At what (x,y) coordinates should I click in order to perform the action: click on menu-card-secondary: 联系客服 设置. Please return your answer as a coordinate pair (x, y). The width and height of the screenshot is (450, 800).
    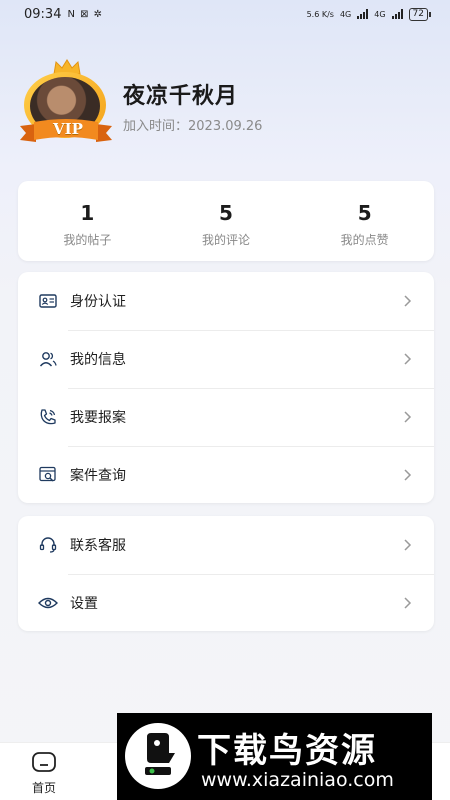
    Looking at the image, I should click on (226, 573).